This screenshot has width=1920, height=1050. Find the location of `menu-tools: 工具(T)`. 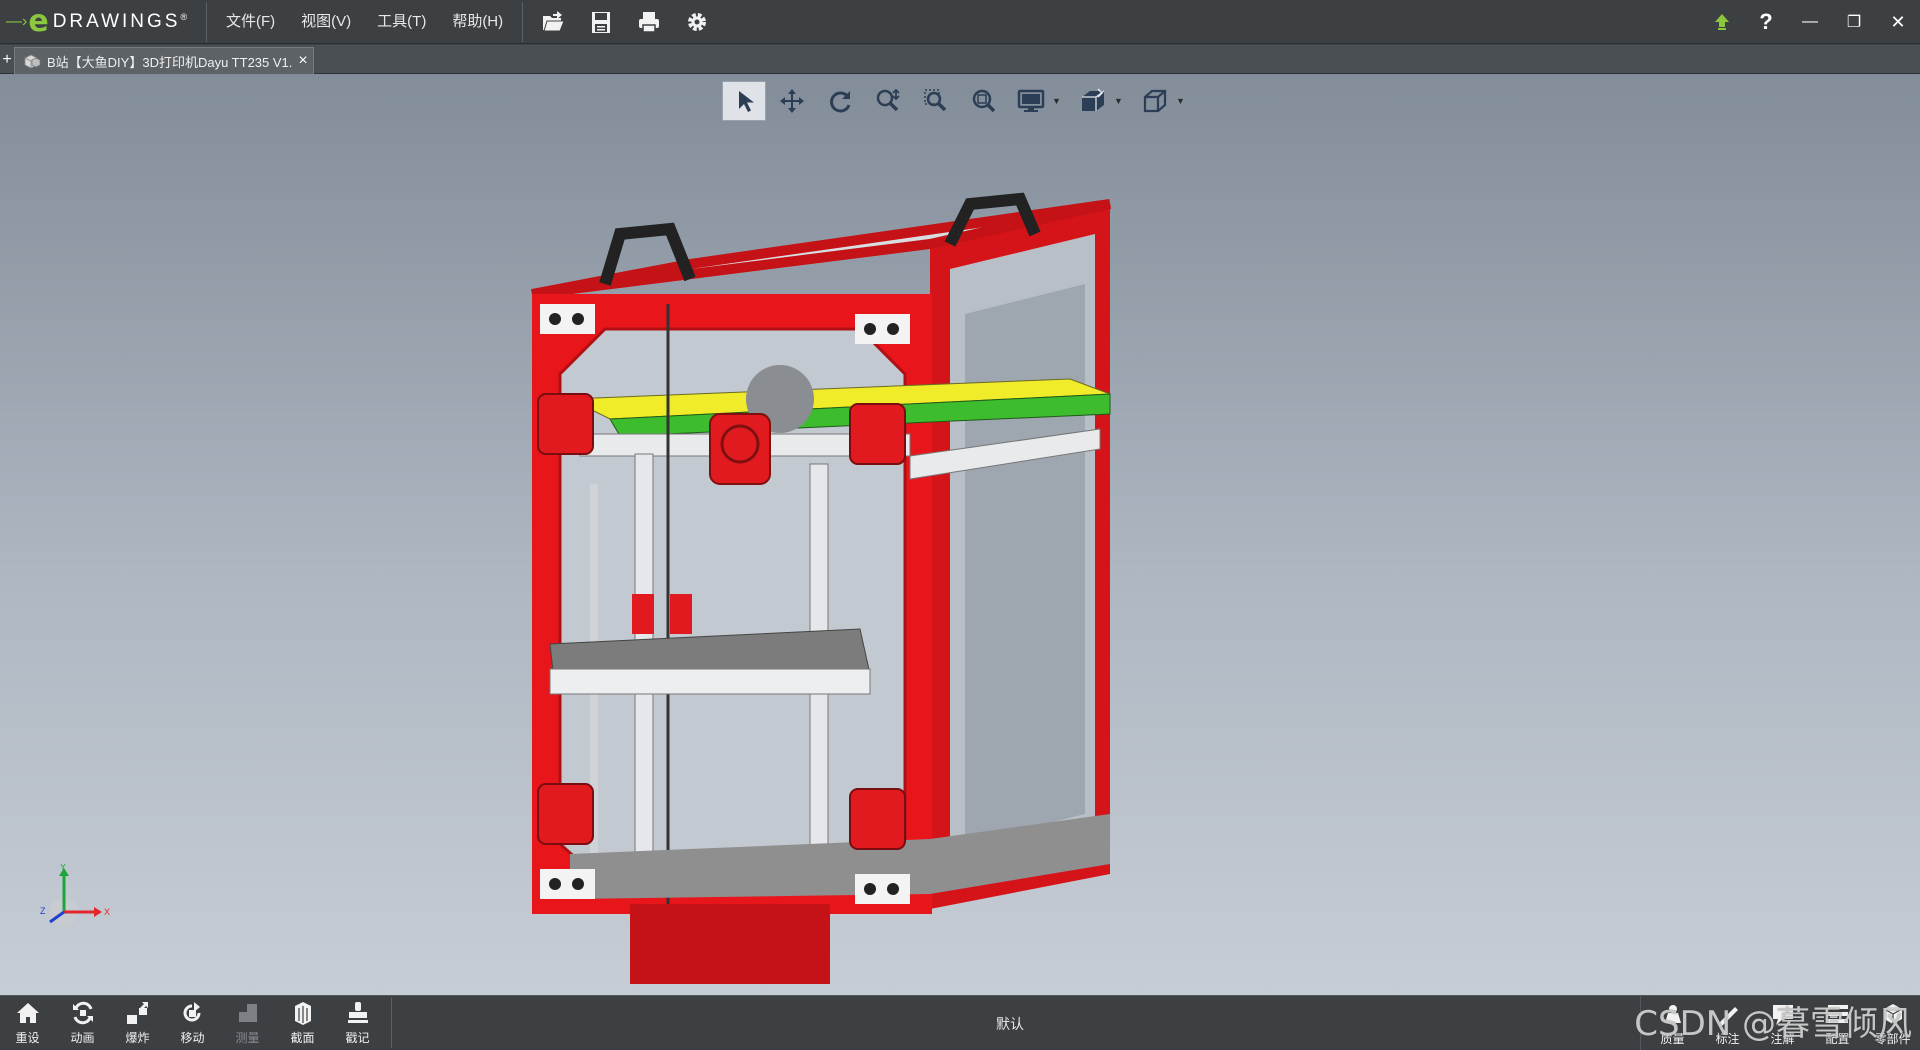

menu-tools: 工具(T) is located at coordinates (401, 22).